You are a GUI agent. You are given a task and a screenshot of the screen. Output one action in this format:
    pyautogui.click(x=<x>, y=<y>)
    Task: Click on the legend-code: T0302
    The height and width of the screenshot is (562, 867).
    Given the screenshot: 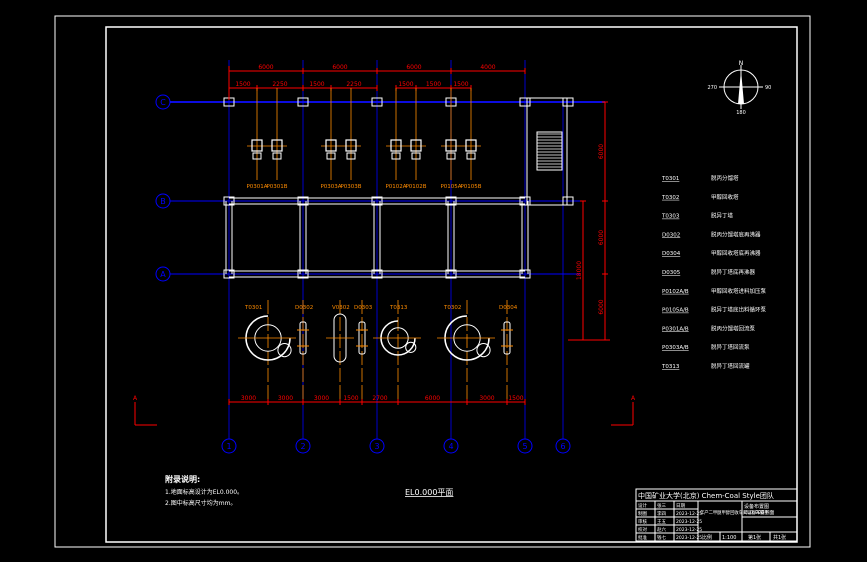 What is the action you would take?
    pyautogui.click(x=670, y=198)
    